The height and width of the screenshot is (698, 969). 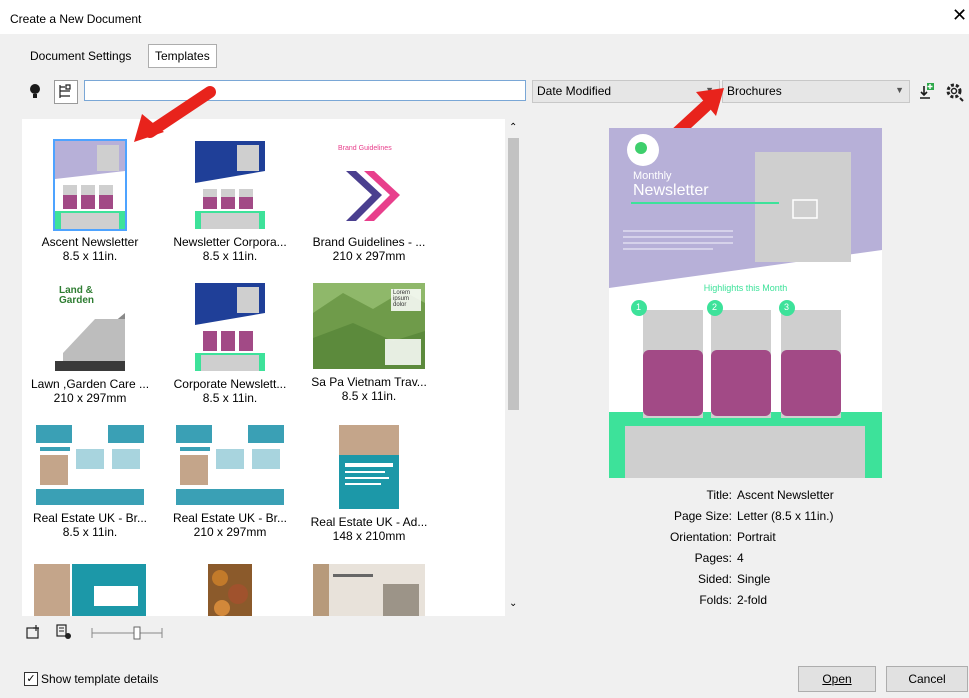 I want to click on template-item: Real Estate UK - Ad... 148 x 210mm, so click(x=369, y=484).